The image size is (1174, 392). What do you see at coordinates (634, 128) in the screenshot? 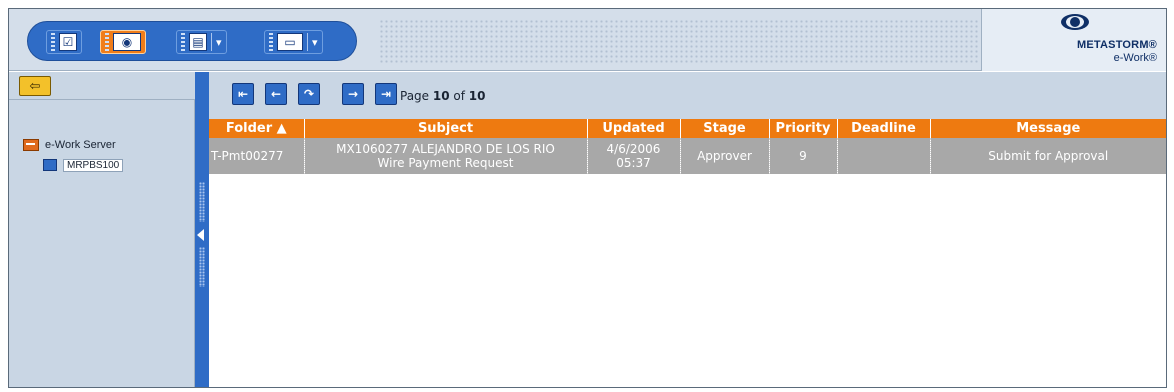
I see `column-header-updated: Updated` at bounding box center [634, 128].